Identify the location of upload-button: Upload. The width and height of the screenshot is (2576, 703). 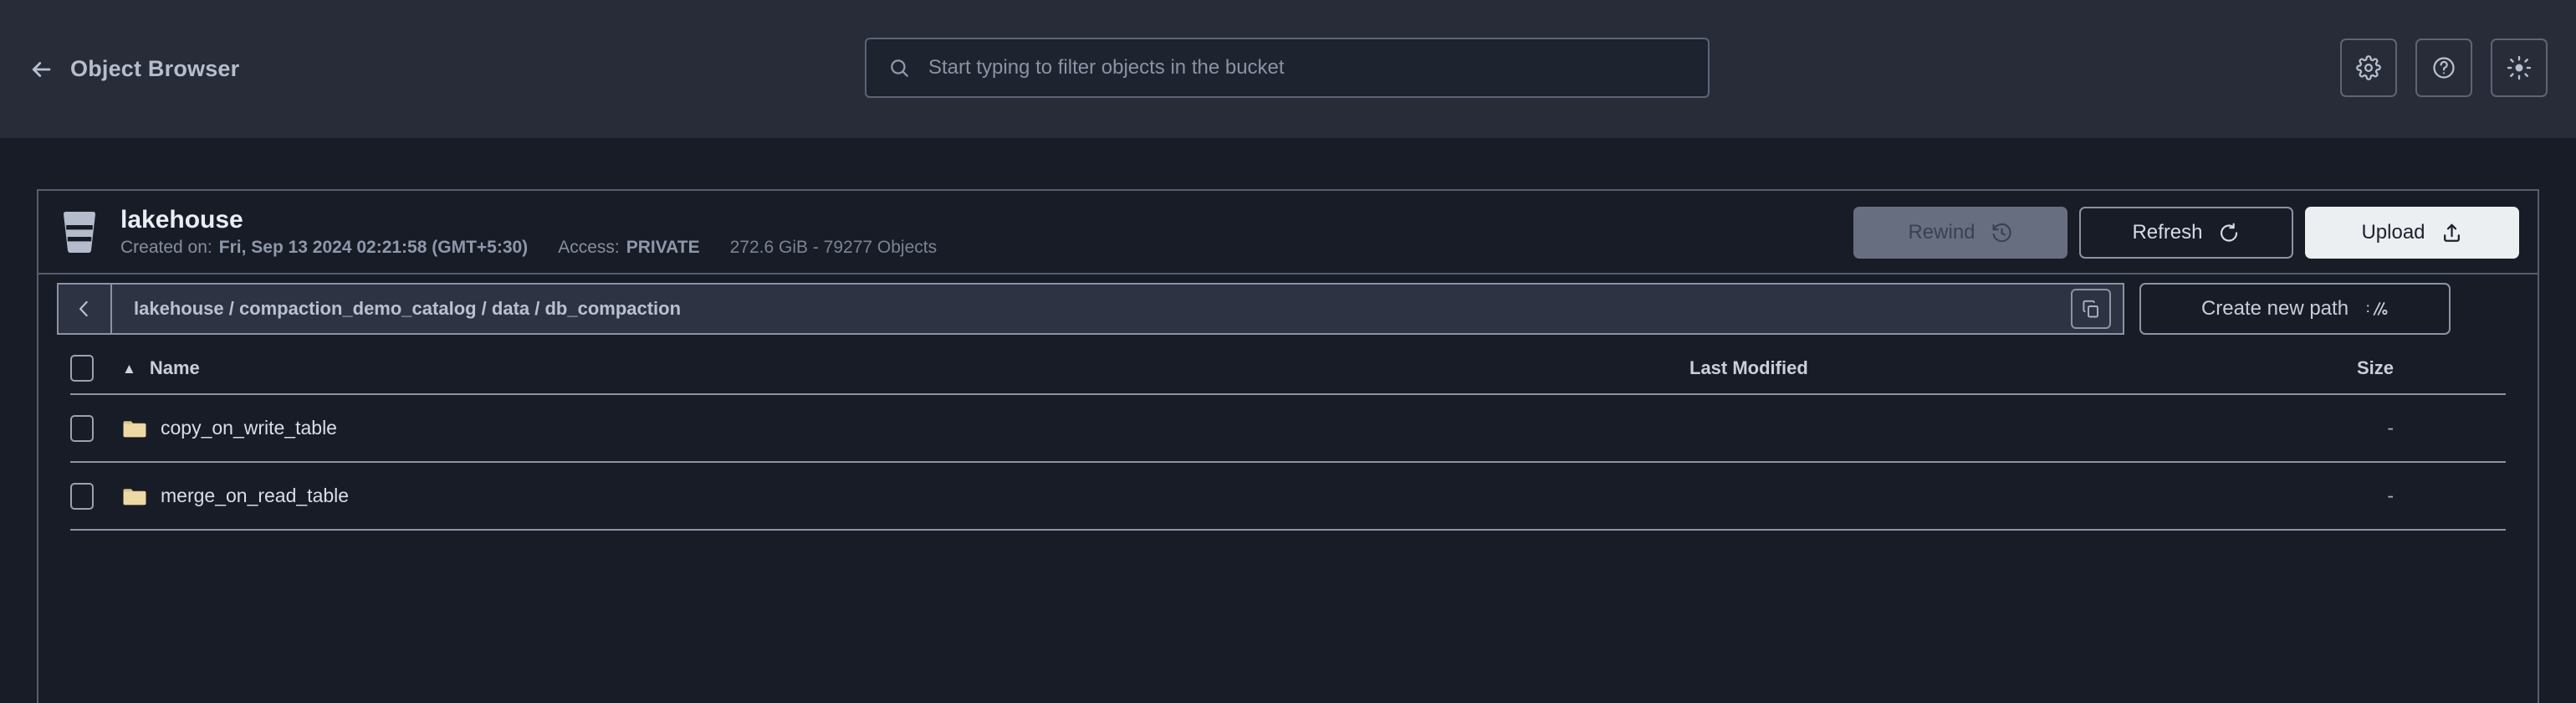
(2412, 233).